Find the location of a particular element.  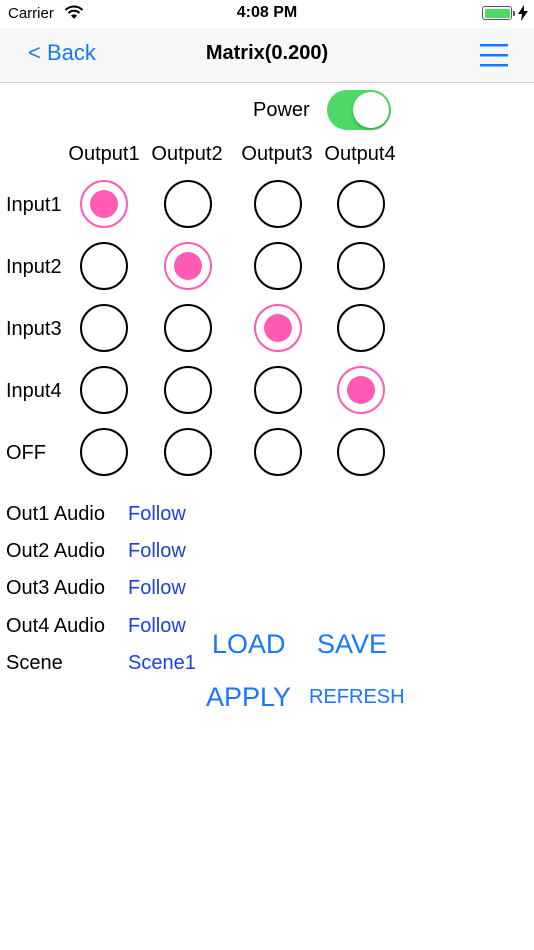

row-label-input2: Input2 is located at coordinates (34, 267).